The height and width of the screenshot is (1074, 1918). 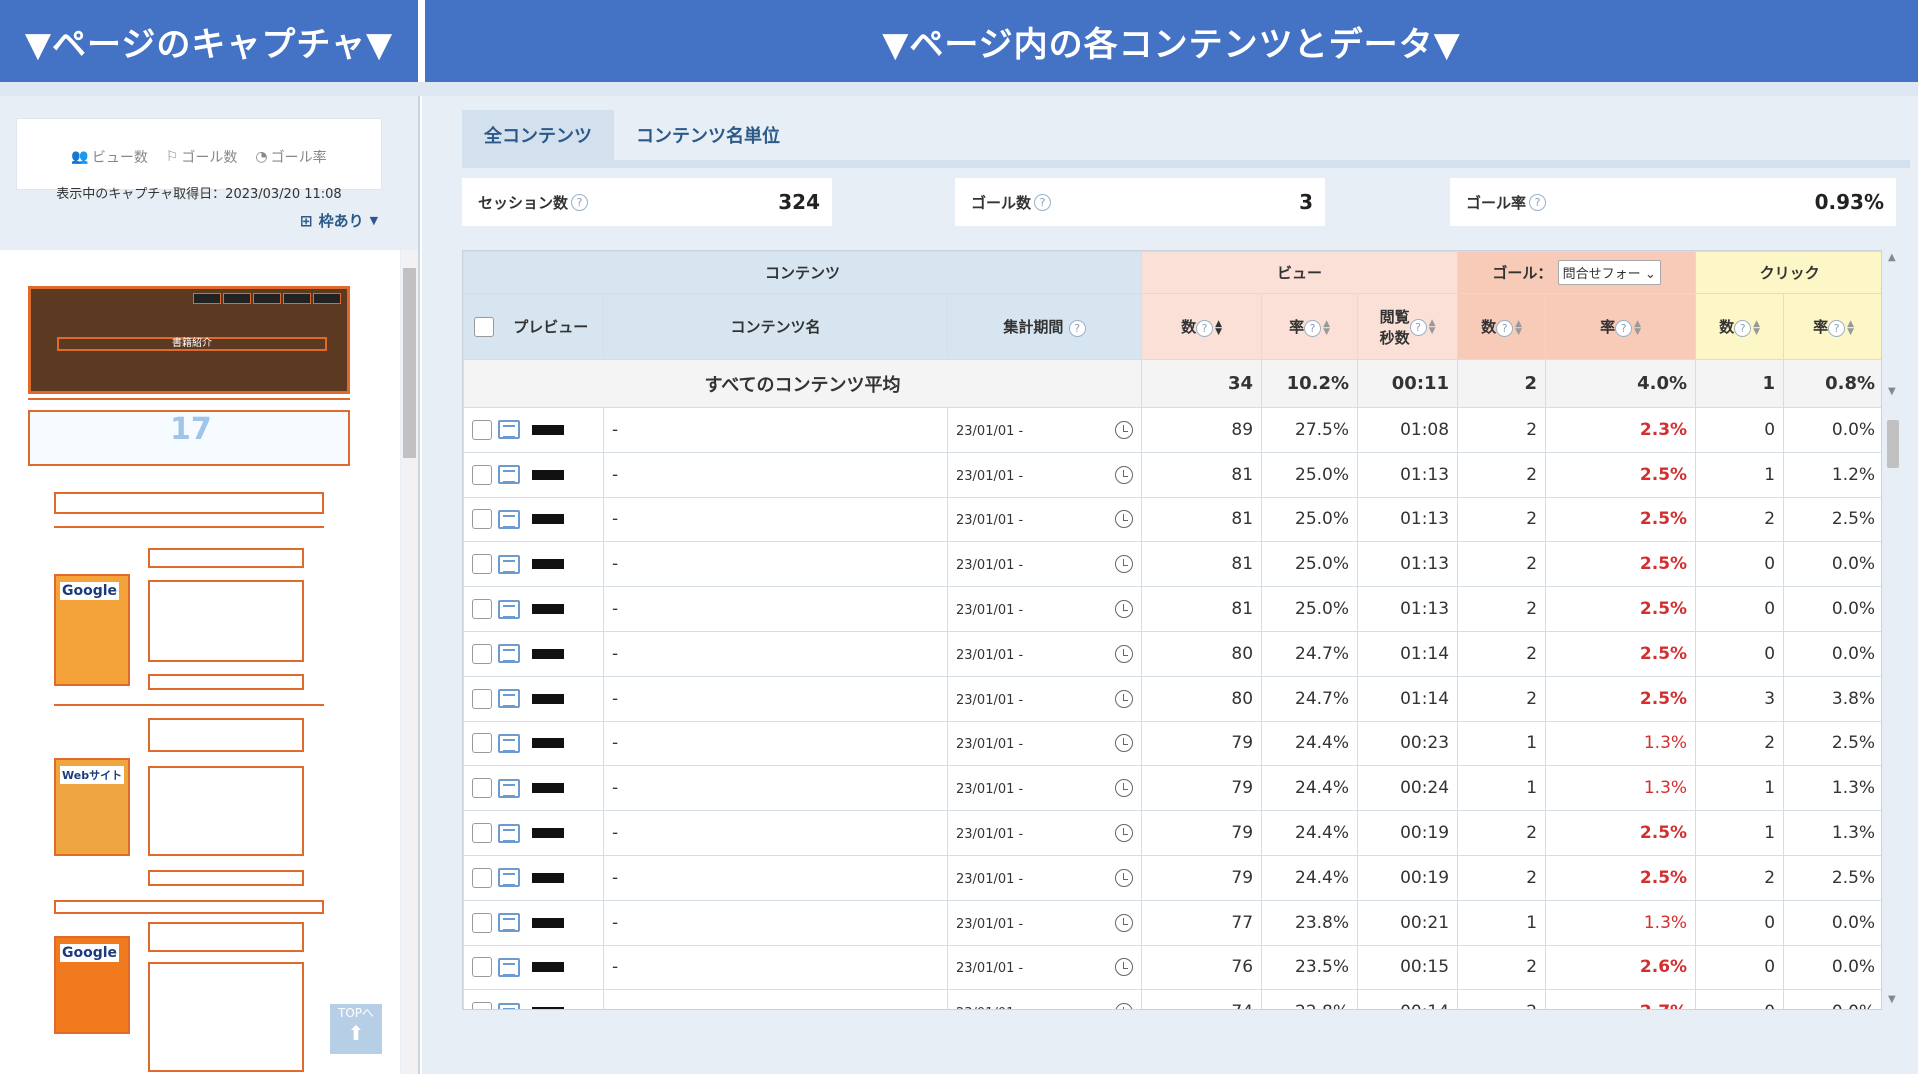 What do you see at coordinates (189, 340) in the screenshot?
I see `thumb-header-frame: 書籍紹介` at bounding box center [189, 340].